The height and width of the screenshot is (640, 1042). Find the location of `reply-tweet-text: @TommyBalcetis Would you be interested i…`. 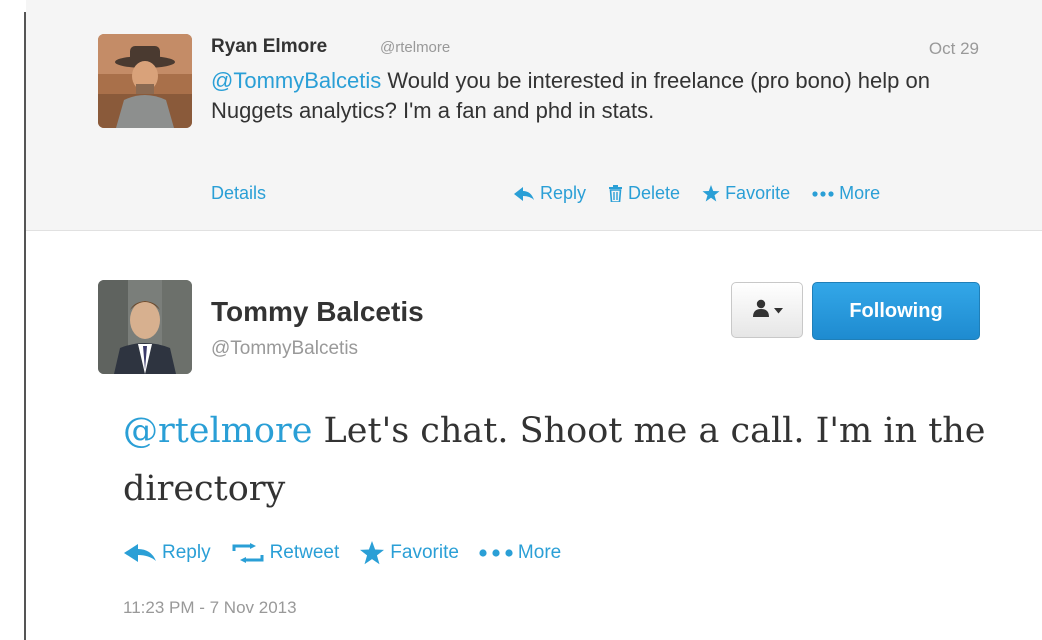

reply-tweet-text: @TommyBalcetis Would you be interested i… is located at coordinates (586, 96).